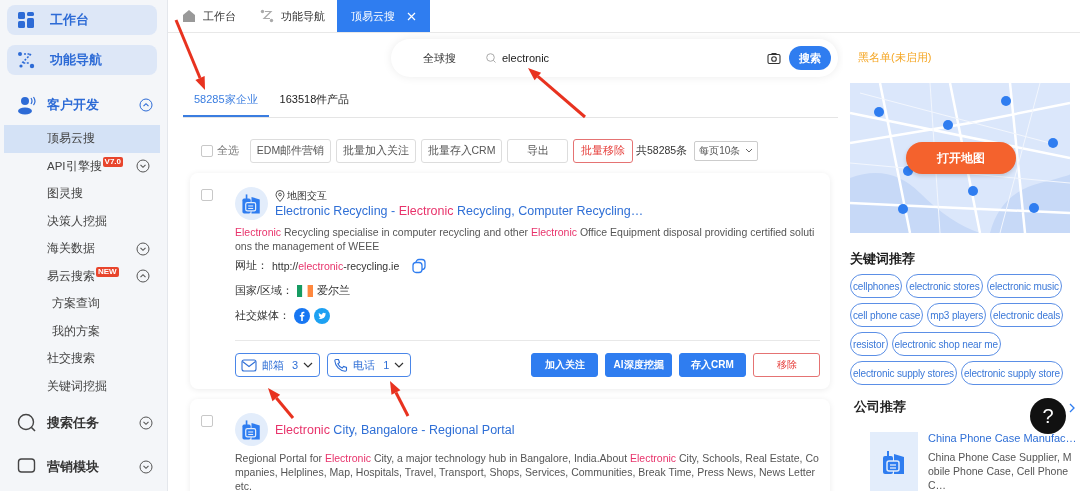  I want to click on company-description: Regional Portal for Electronic City, a major technology hub in Bangalore, India.About Electronic City, Schools, Real Estate, Companies, Helplines, Map, Hospitals, Travel, Transport, Shops, Services, Communities, Break Time, Press News, News Letter etc., so click(527, 471).